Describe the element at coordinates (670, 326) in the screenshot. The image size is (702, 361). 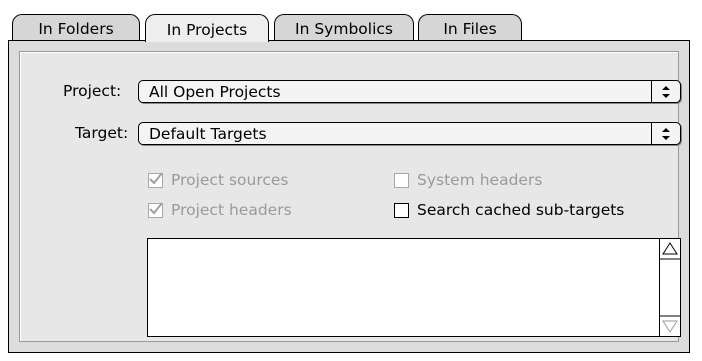
I see `scroll-down-arrow-icon` at that location.